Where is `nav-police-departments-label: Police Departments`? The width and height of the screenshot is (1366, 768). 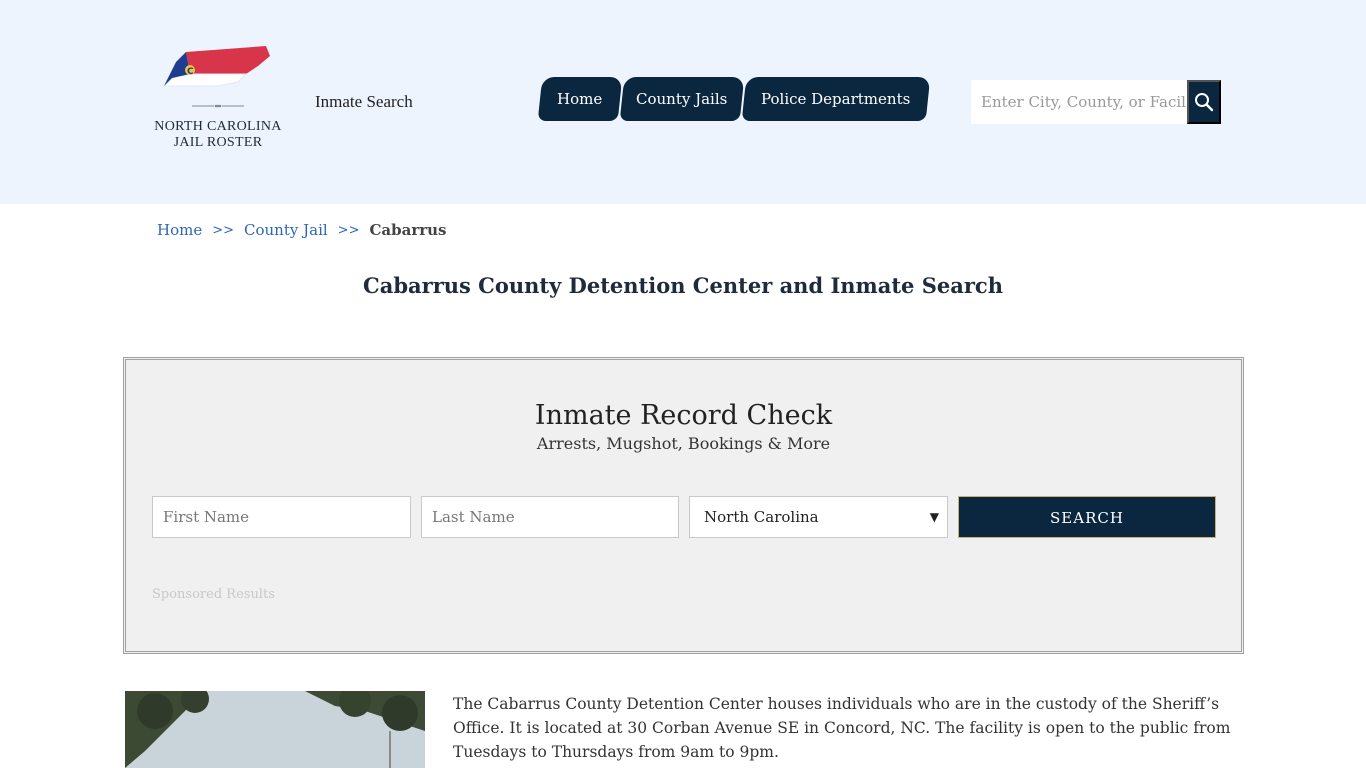
nav-police-departments-label: Police Departments is located at coordinates (836, 99).